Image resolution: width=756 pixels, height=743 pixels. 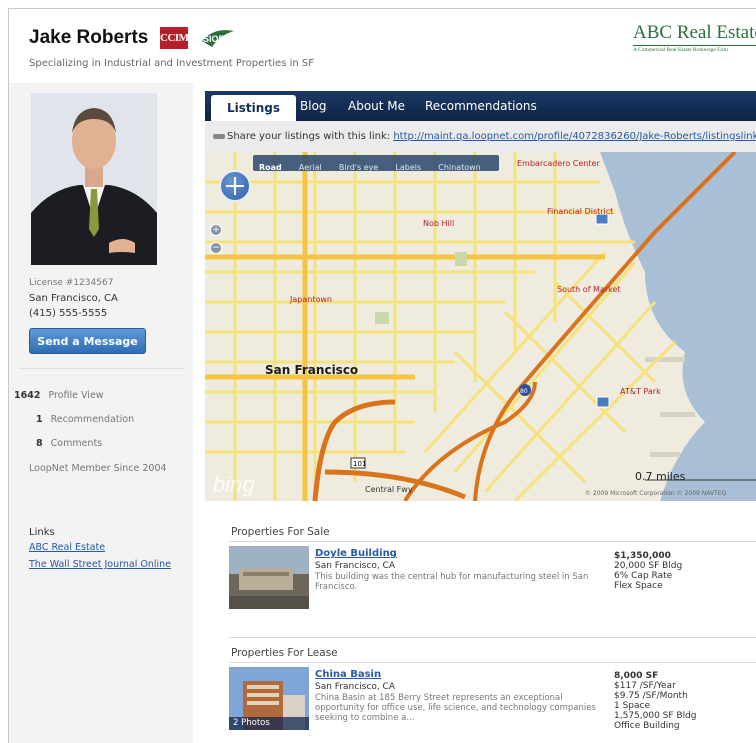 What do you see at coordinates (214, 39) in the screenshot?
I see `svg-text: SIOR` at bounding box center [214, 39].